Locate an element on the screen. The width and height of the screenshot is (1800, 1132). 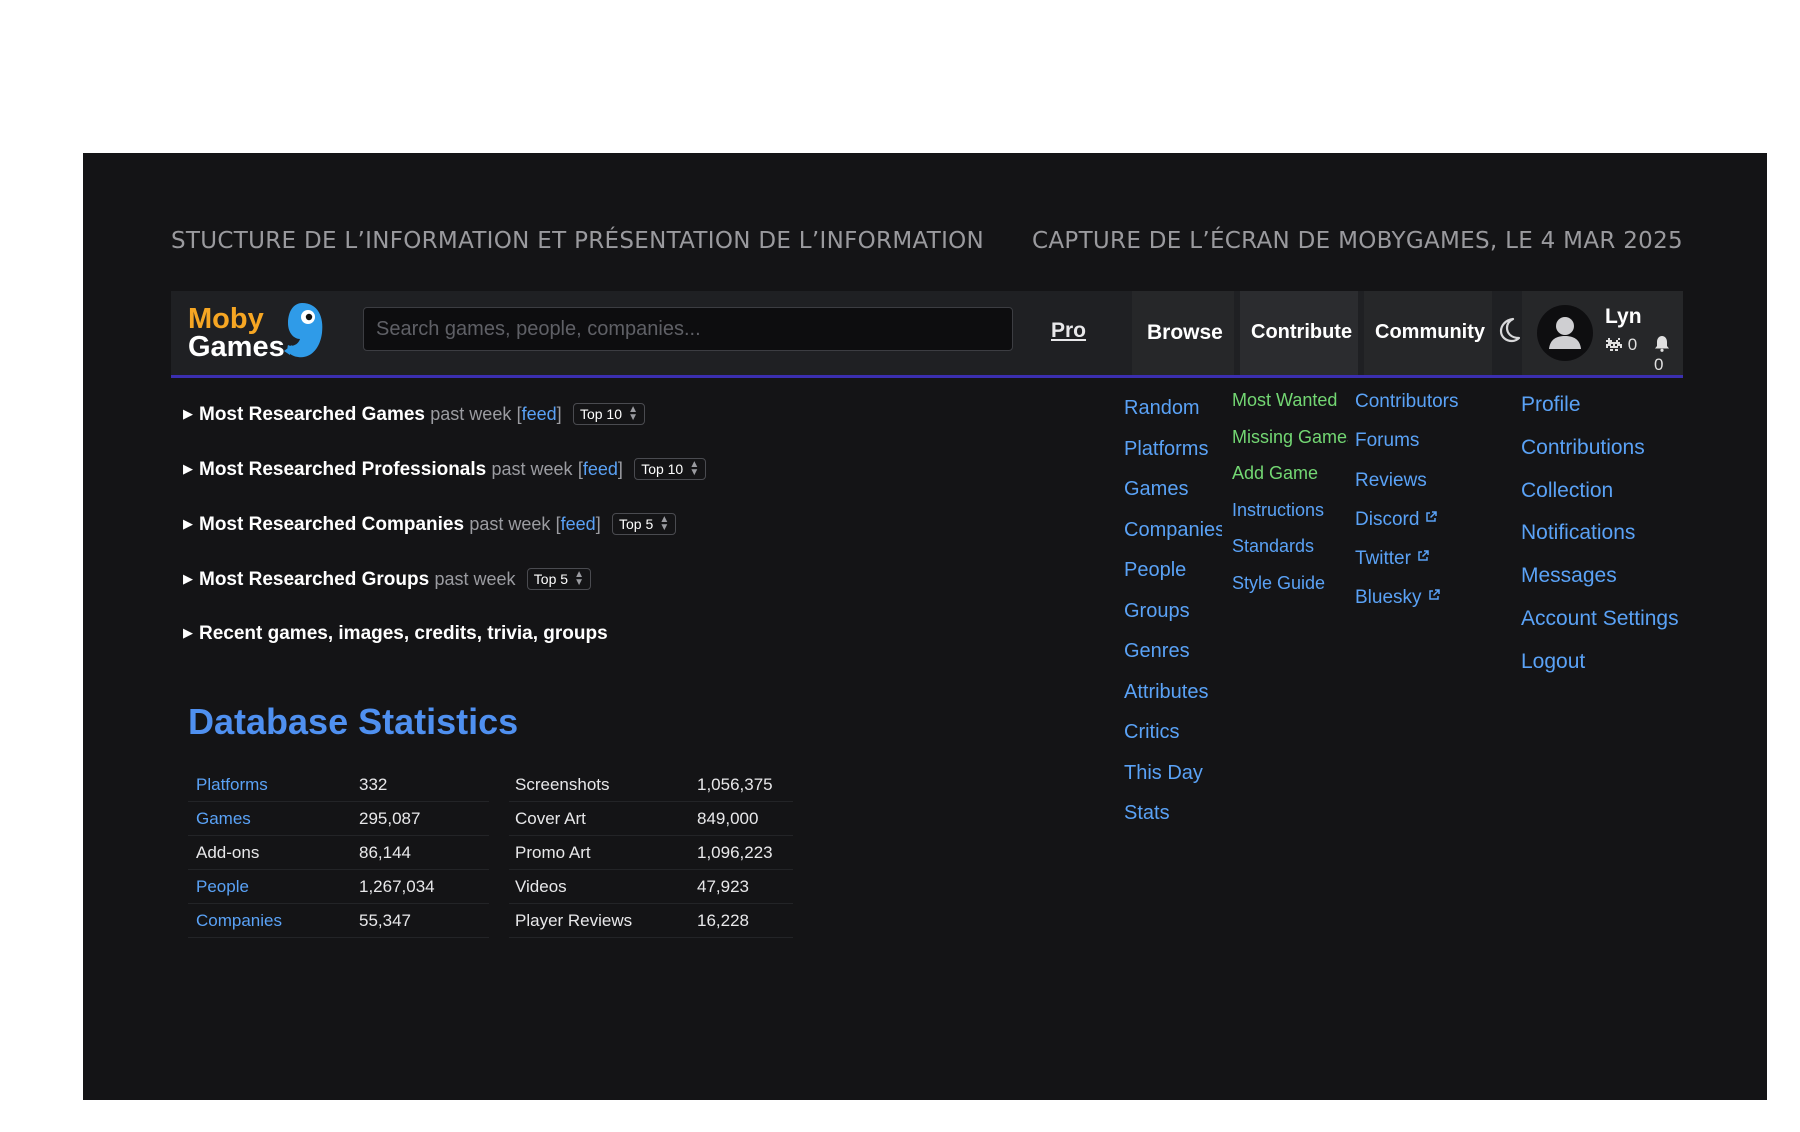
stat-label: Promo Art is located at coordinates (603, 852).